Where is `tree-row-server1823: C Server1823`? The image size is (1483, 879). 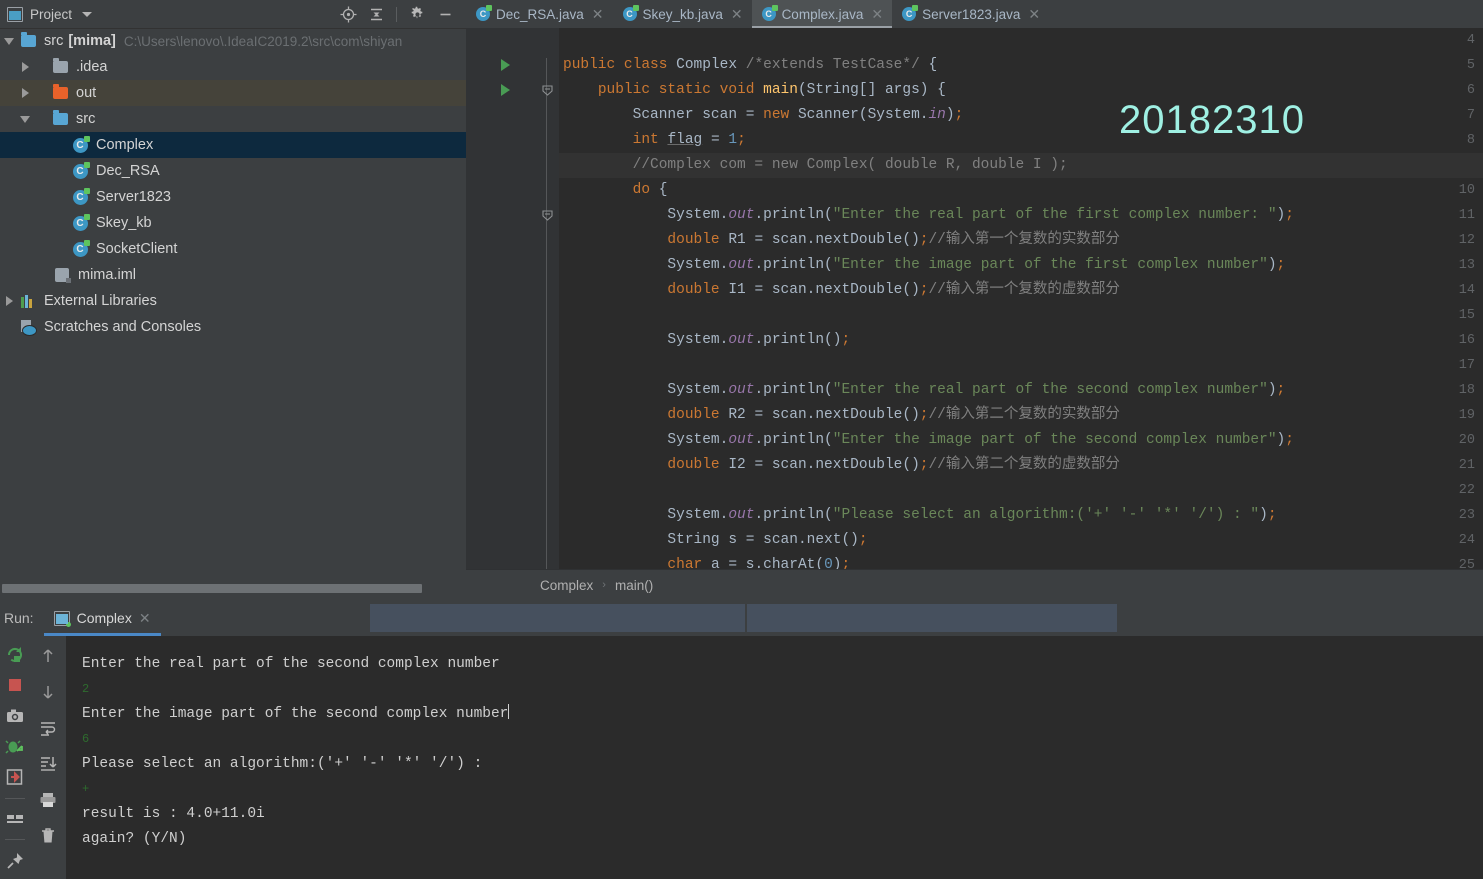
tree-row-server1823: C Server1823 is located at coordinates (233, 197).